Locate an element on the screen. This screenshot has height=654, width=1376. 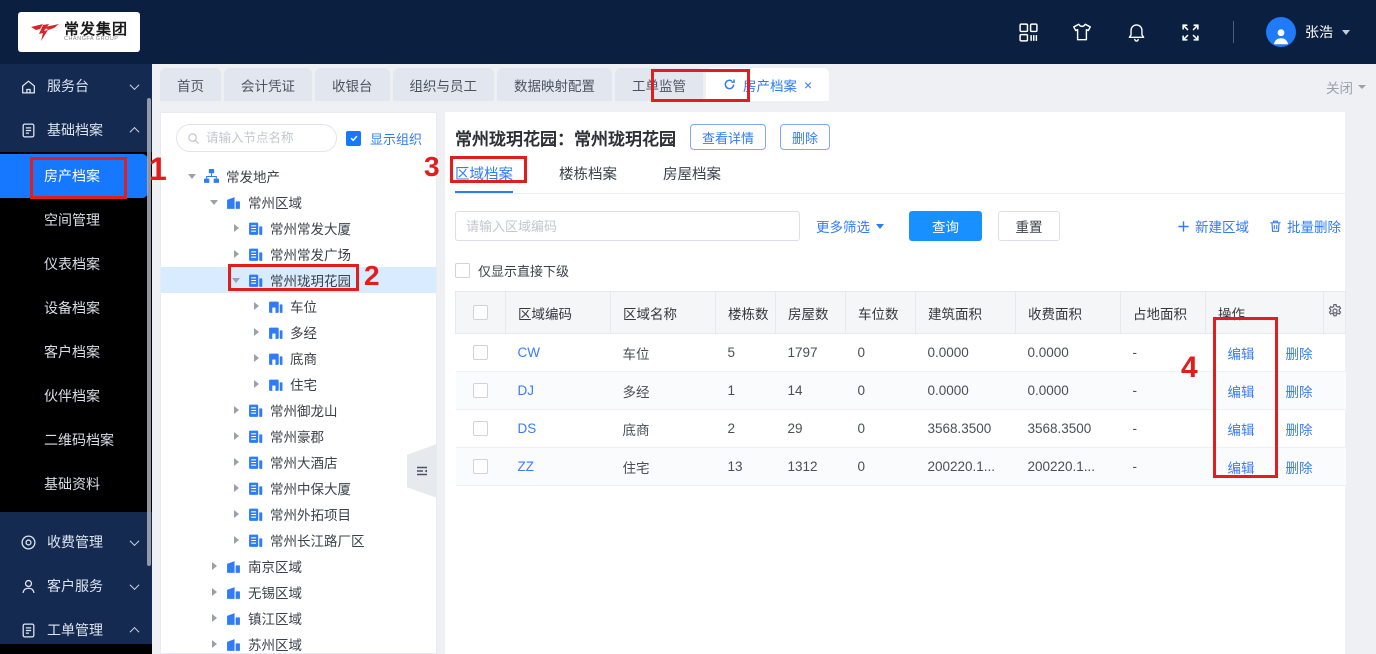
close-tab-icon: × is located at coordinates (808, 85).